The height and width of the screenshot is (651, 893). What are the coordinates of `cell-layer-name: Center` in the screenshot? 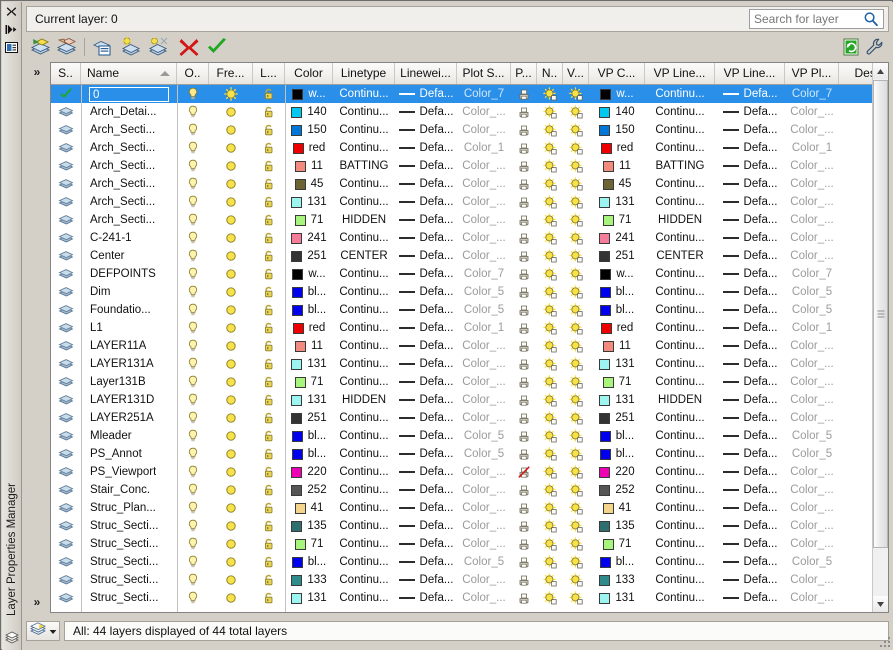 It's located at (129, 256).